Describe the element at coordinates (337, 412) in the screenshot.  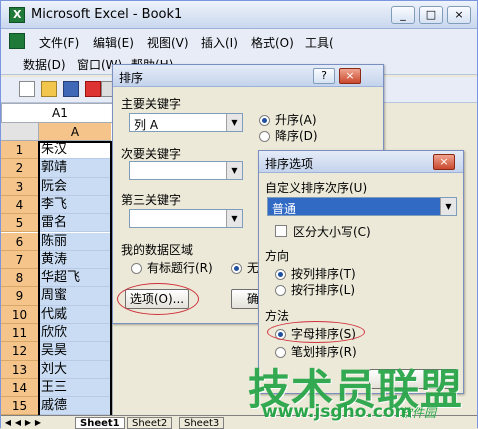
I see `watermark-url: www.jsgho.com` at that location.